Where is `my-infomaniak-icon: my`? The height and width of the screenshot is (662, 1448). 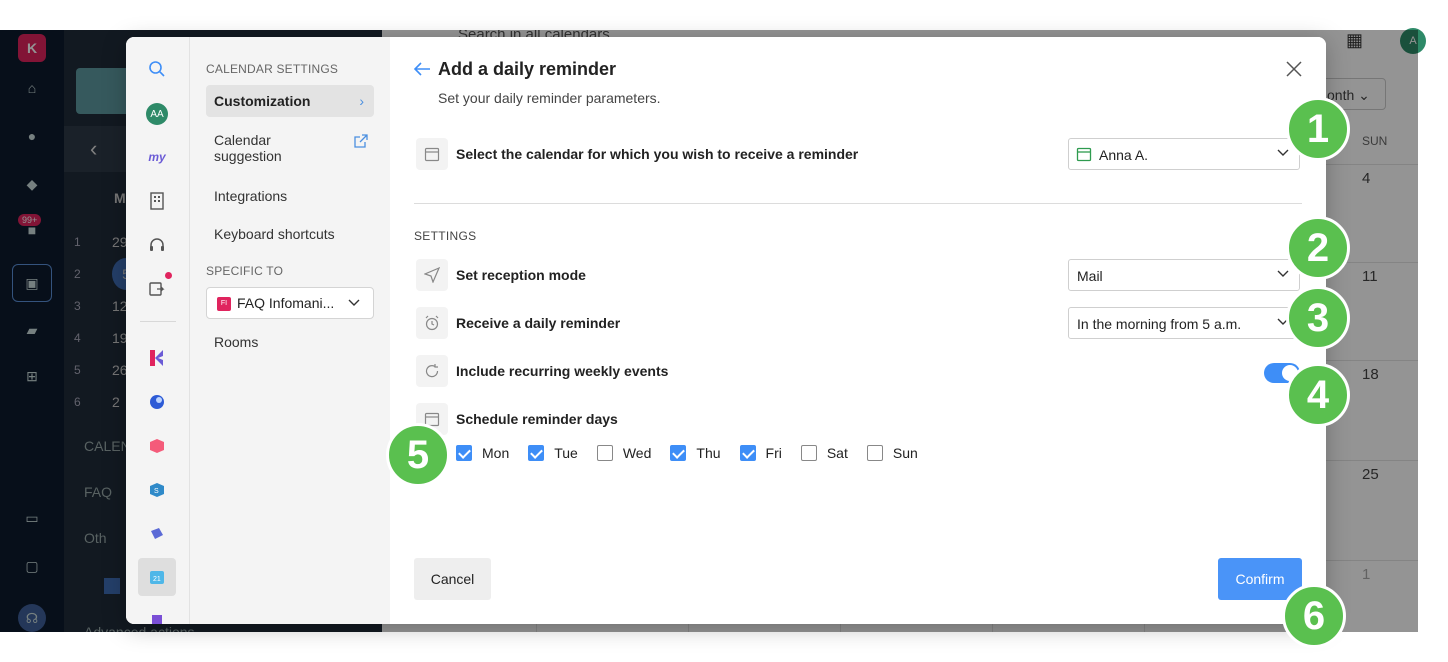
my-infomaniak-icon: my is located at coordinates (157, 157).